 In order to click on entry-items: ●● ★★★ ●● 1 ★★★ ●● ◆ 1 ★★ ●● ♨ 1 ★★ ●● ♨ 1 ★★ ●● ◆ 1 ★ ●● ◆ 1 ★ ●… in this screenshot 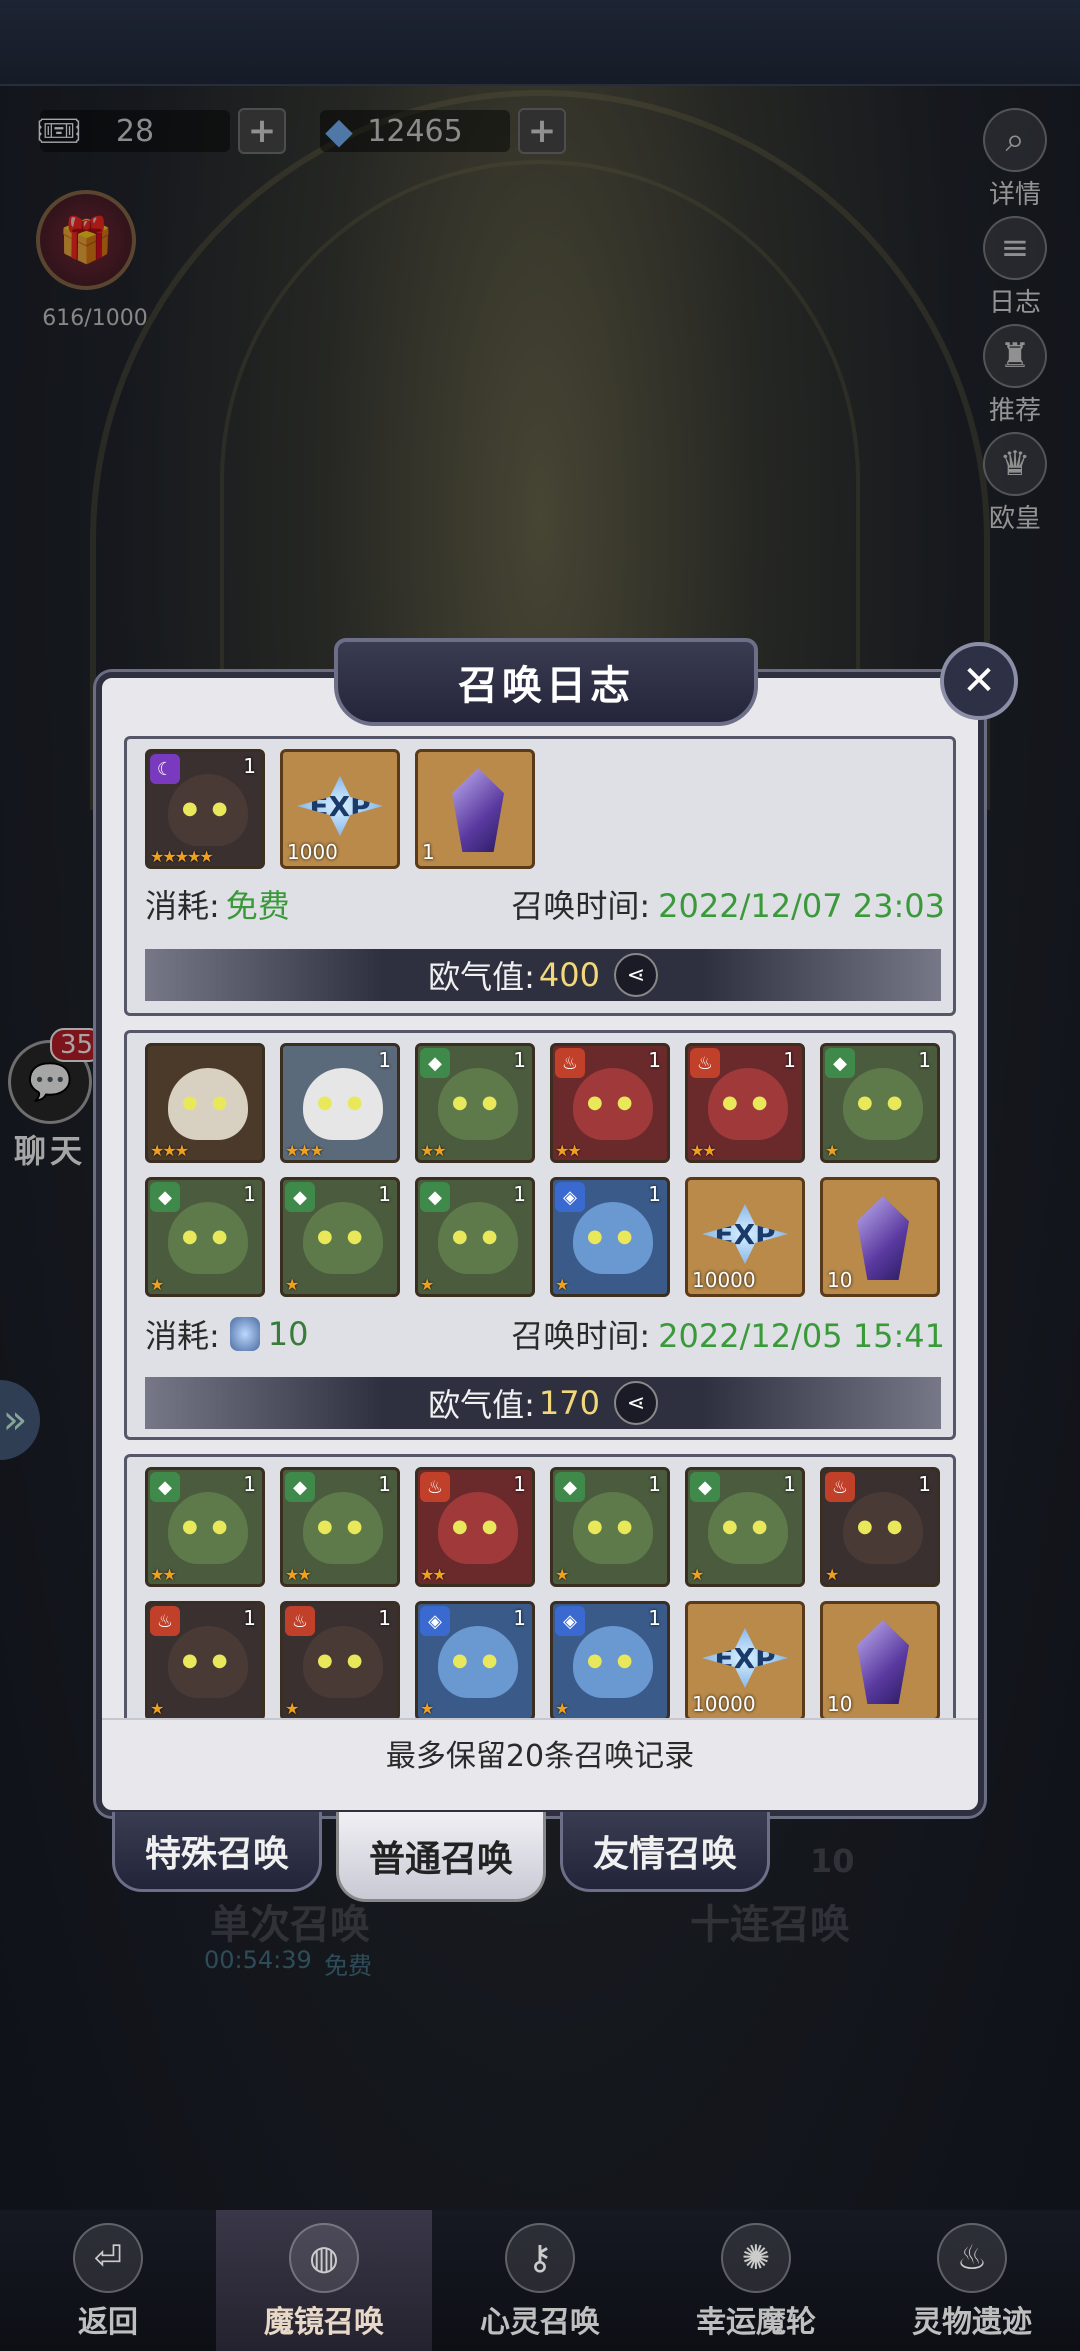, I will do `click(541, 1170)`.